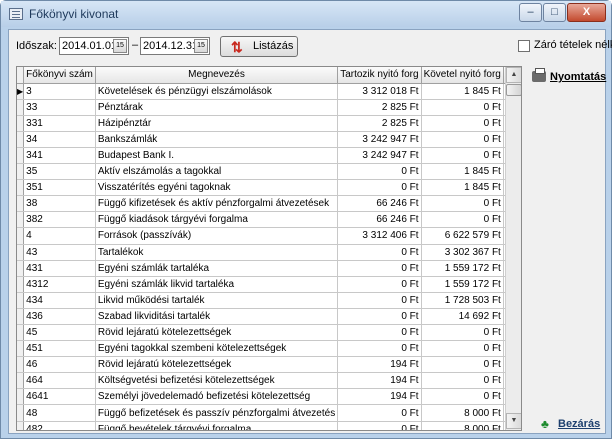  Describe the element at coordinates (217, 252) in the screenshot. I see `account-name-cell: Tartalékok` at that location.